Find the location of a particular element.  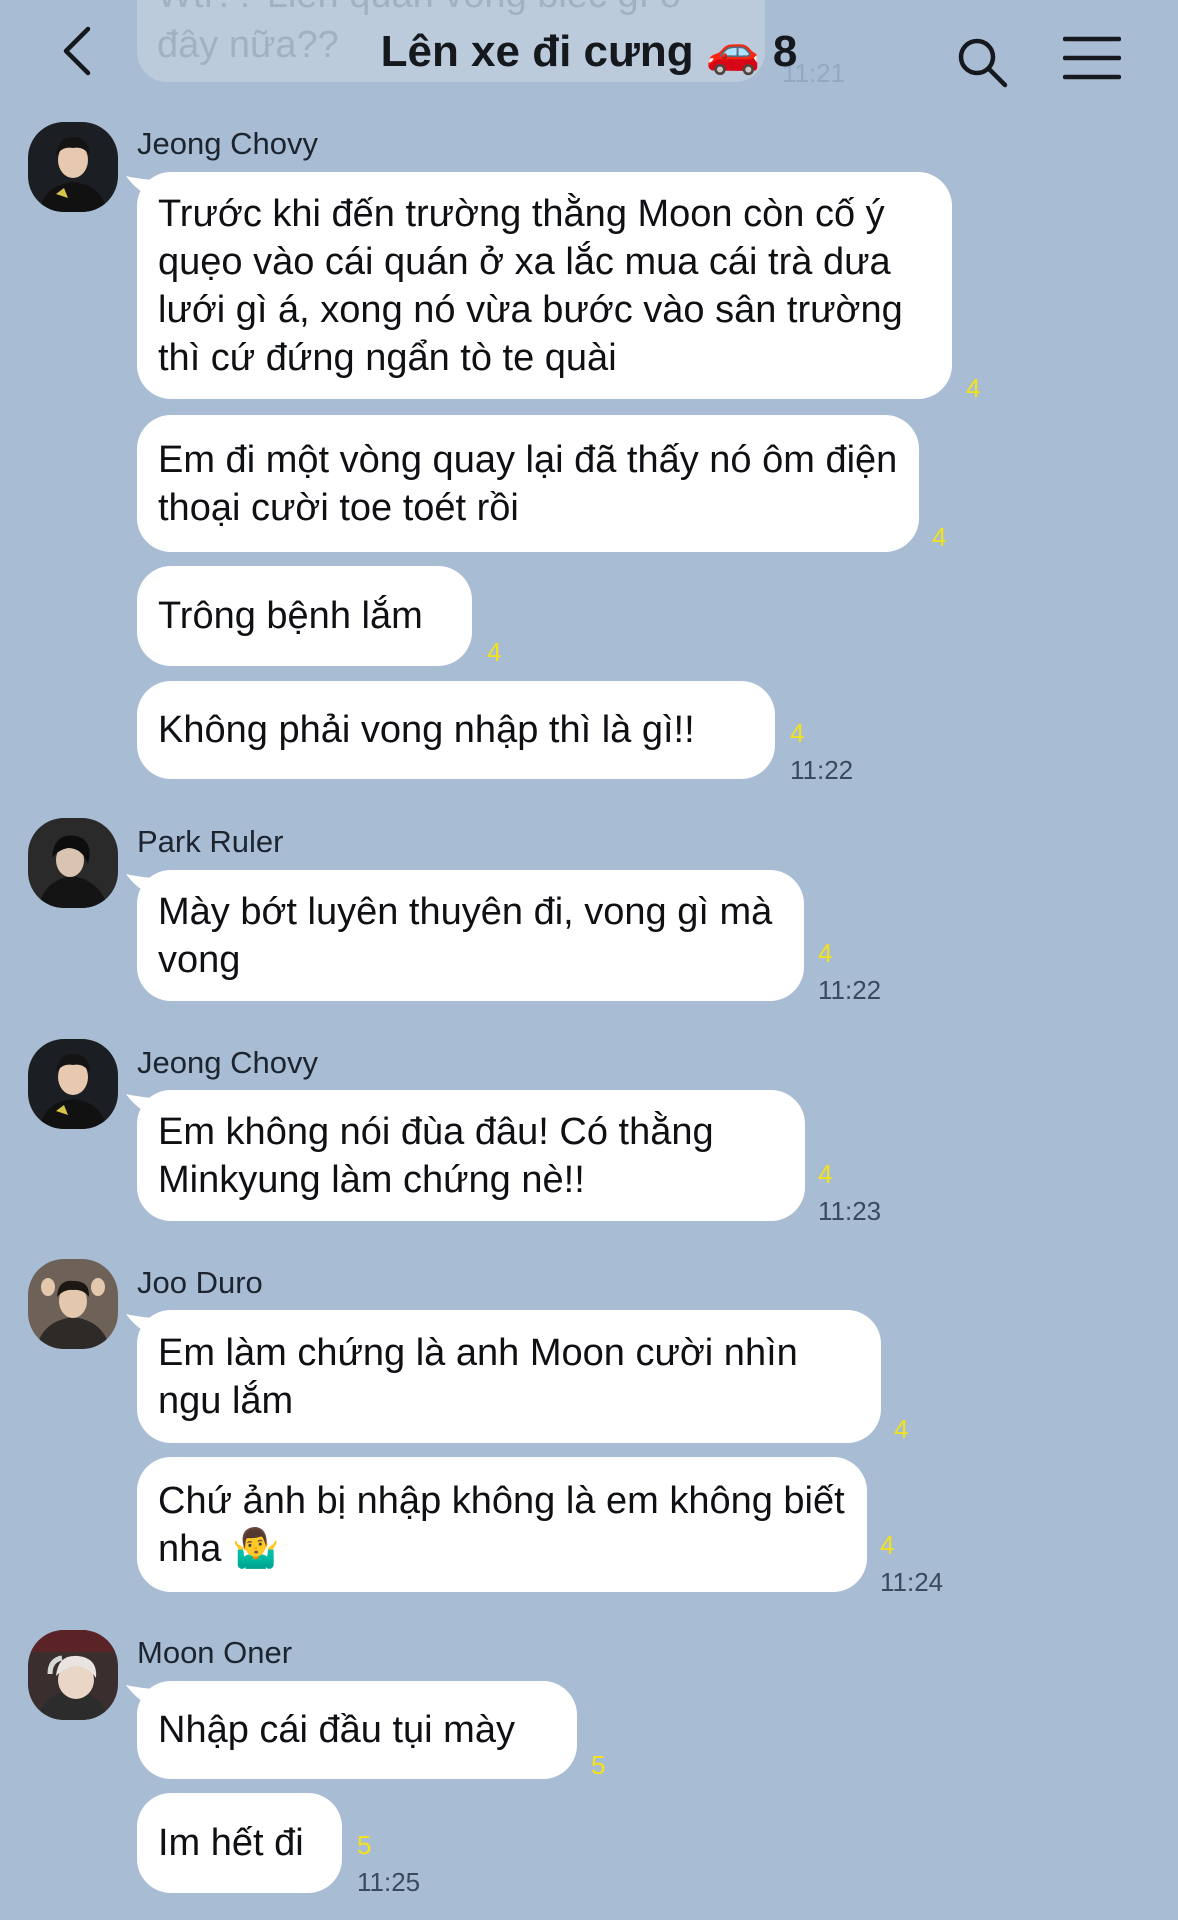

avatar-moon-oner is located at coordinates (73, 1675).